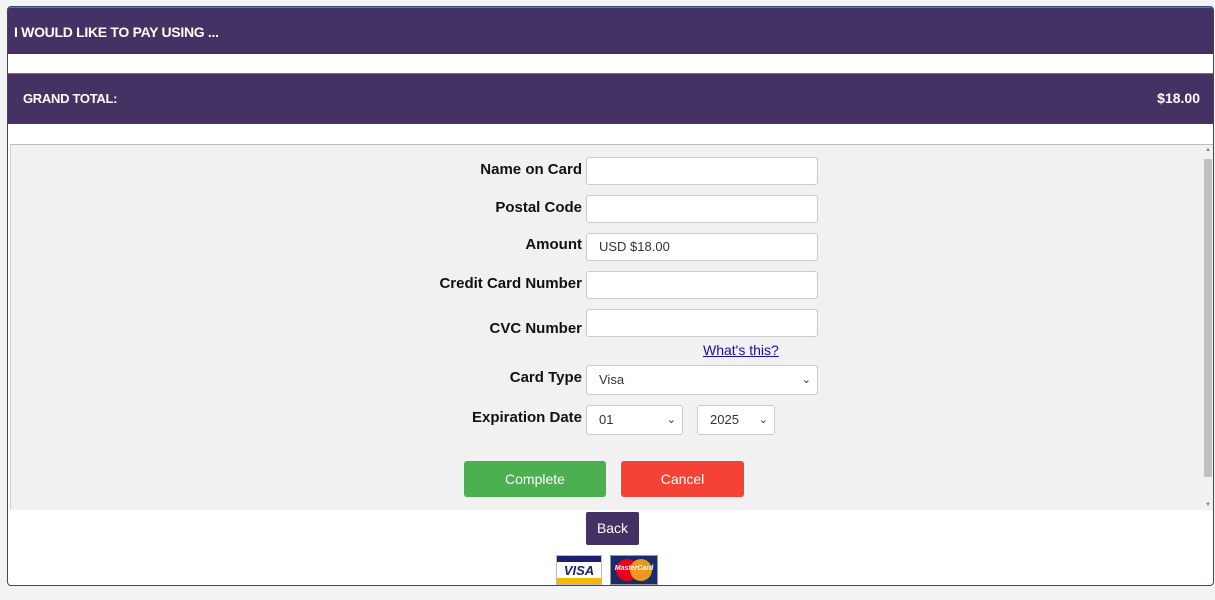 This screenshot has height=600, width=1215. Describe the element at coordinates (724, 419) in the screenshot. I see `expiration-year-value: 2025` at that location.